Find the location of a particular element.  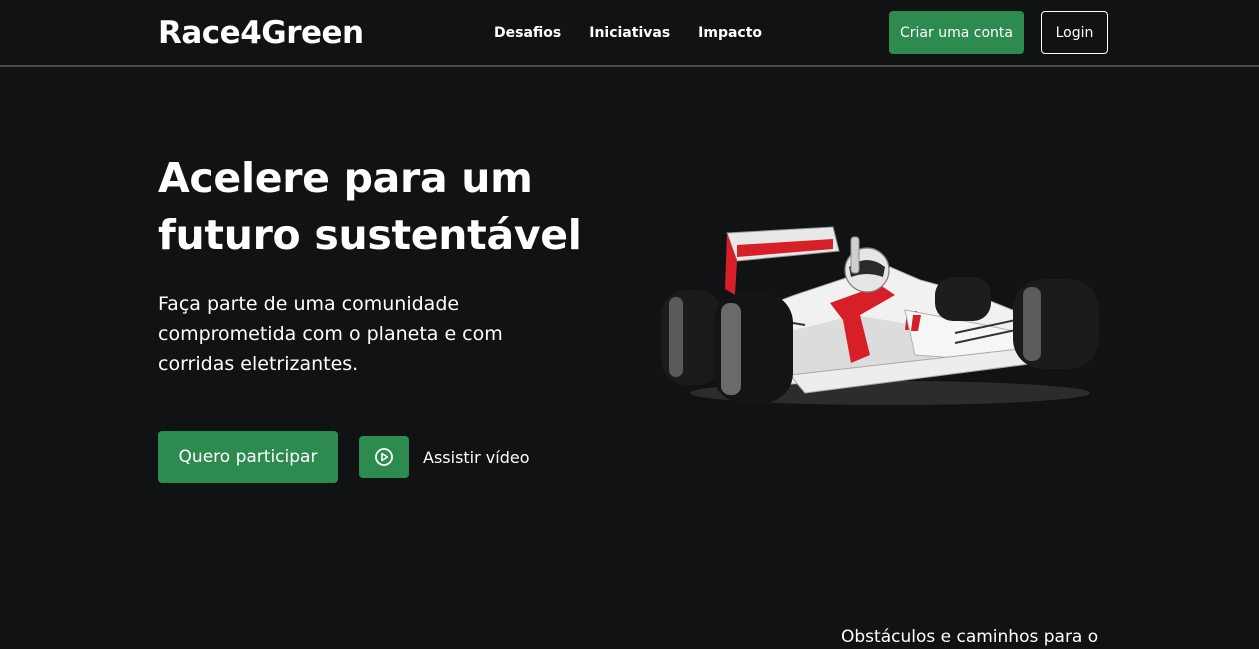

play-video-button is located at coordinates (384, 457).